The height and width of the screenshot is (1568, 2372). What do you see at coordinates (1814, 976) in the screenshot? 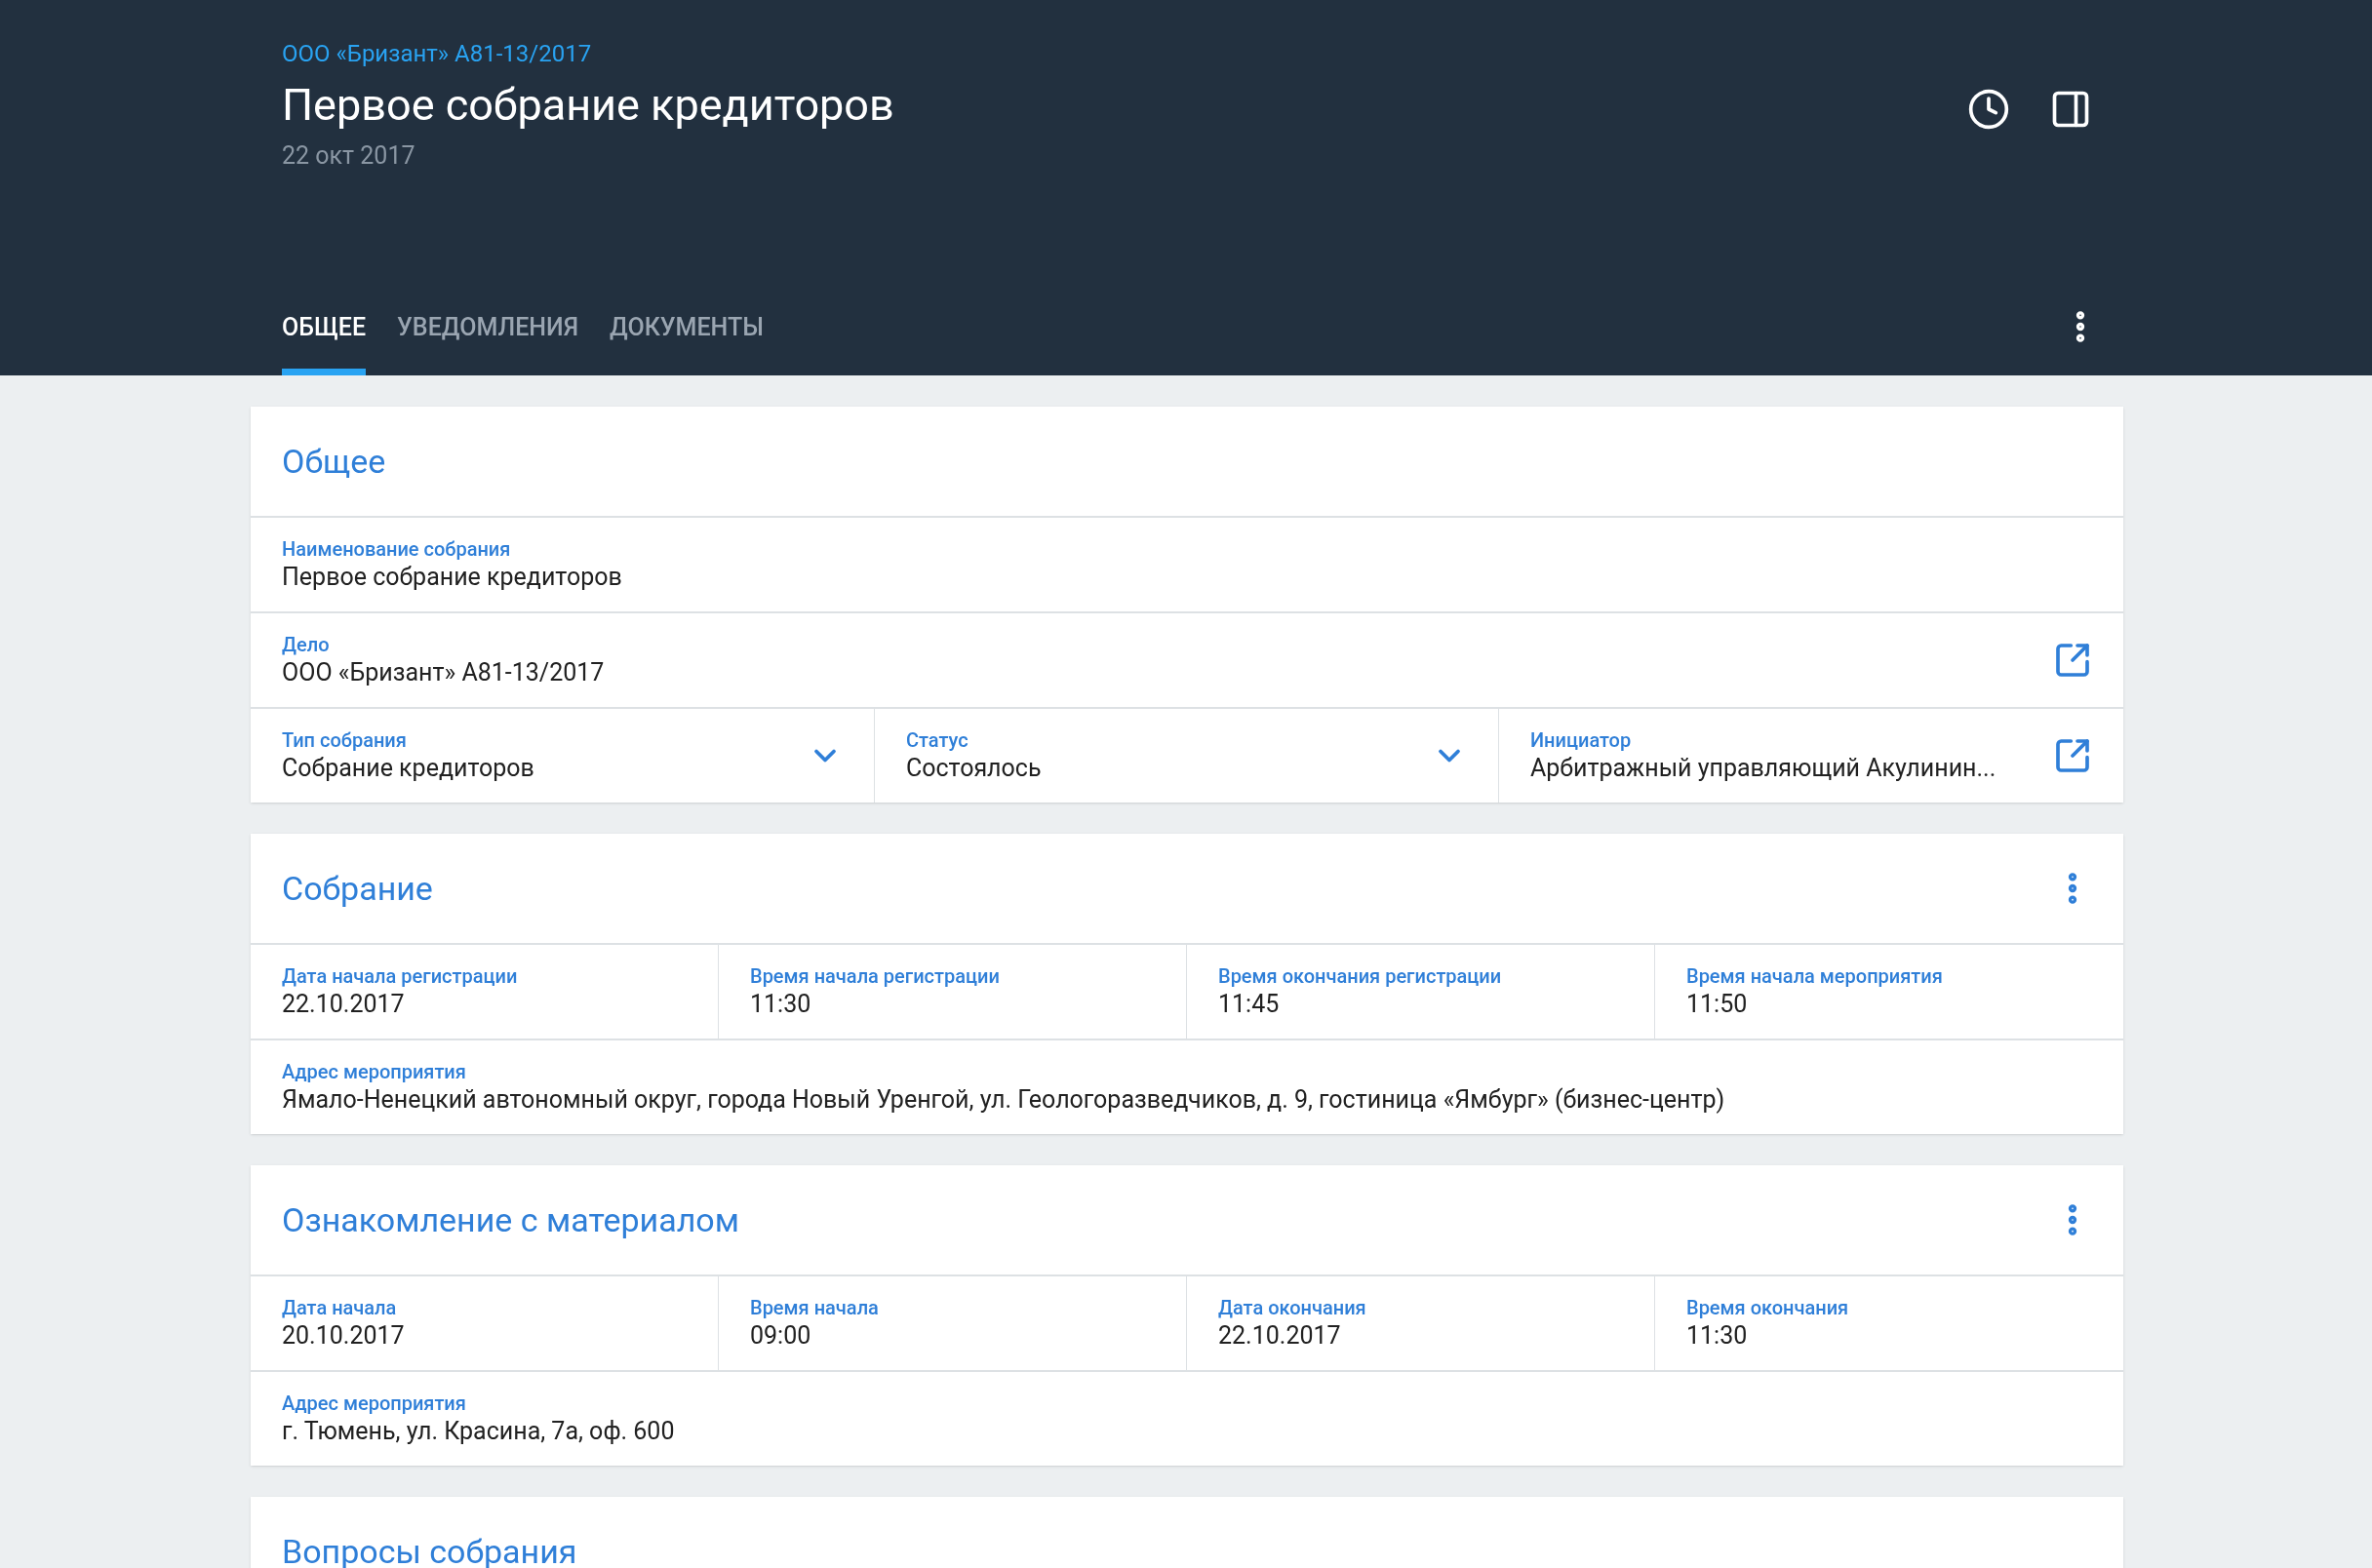
I see `field-label: Время начала мероприятия` at bounding box center [1814, 976].